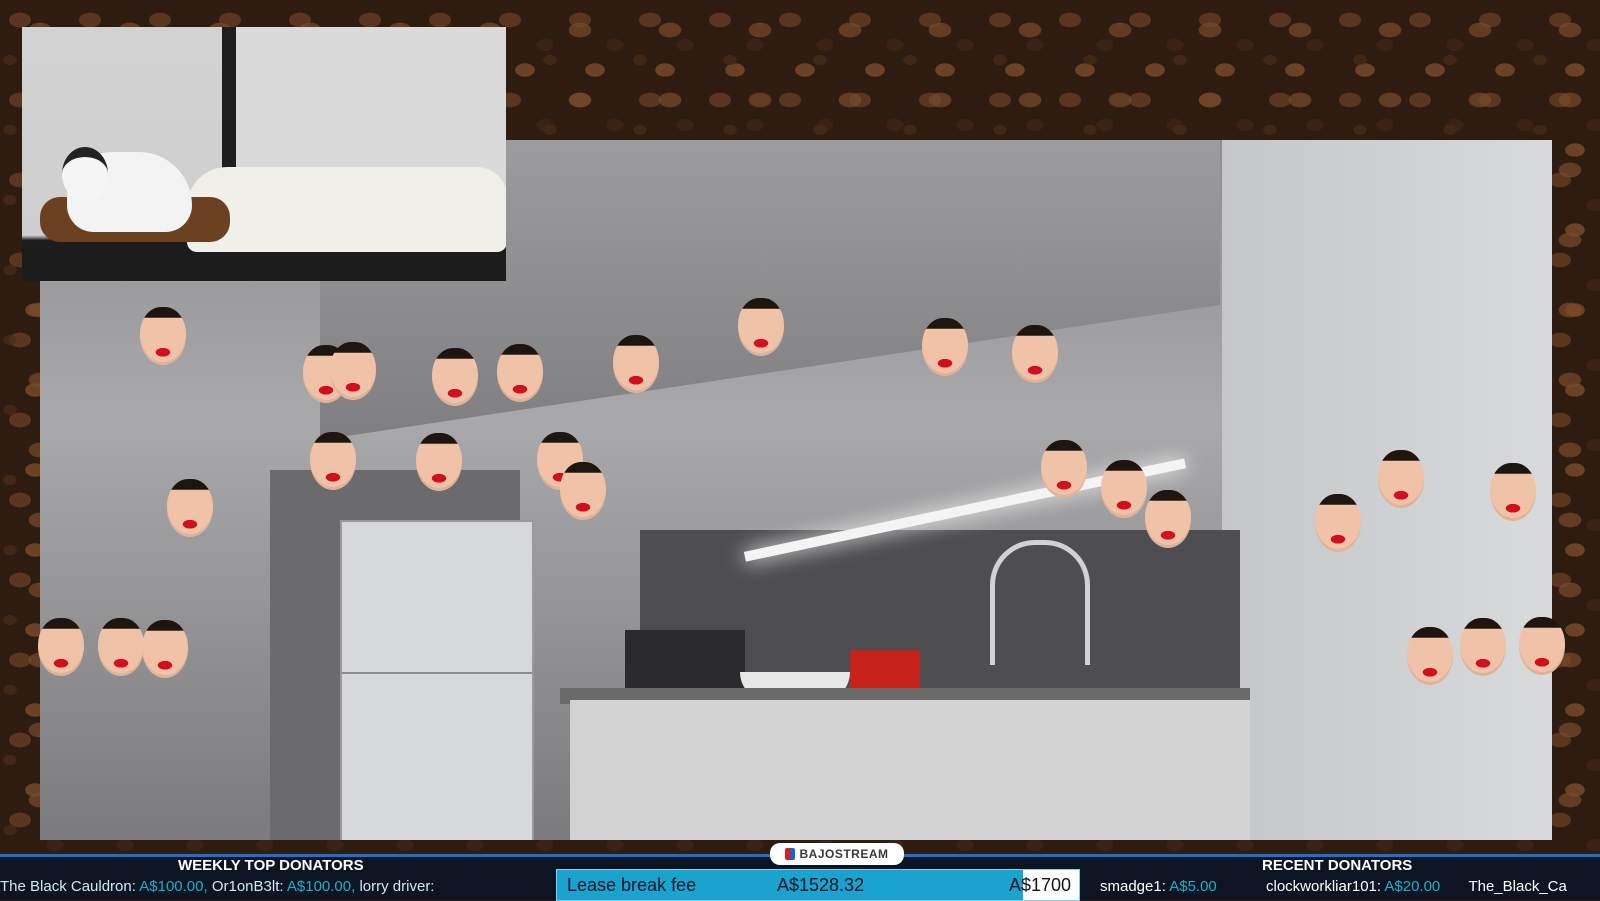  I want to click on recent-name: clockworkliar101:, so click(1324, 886).